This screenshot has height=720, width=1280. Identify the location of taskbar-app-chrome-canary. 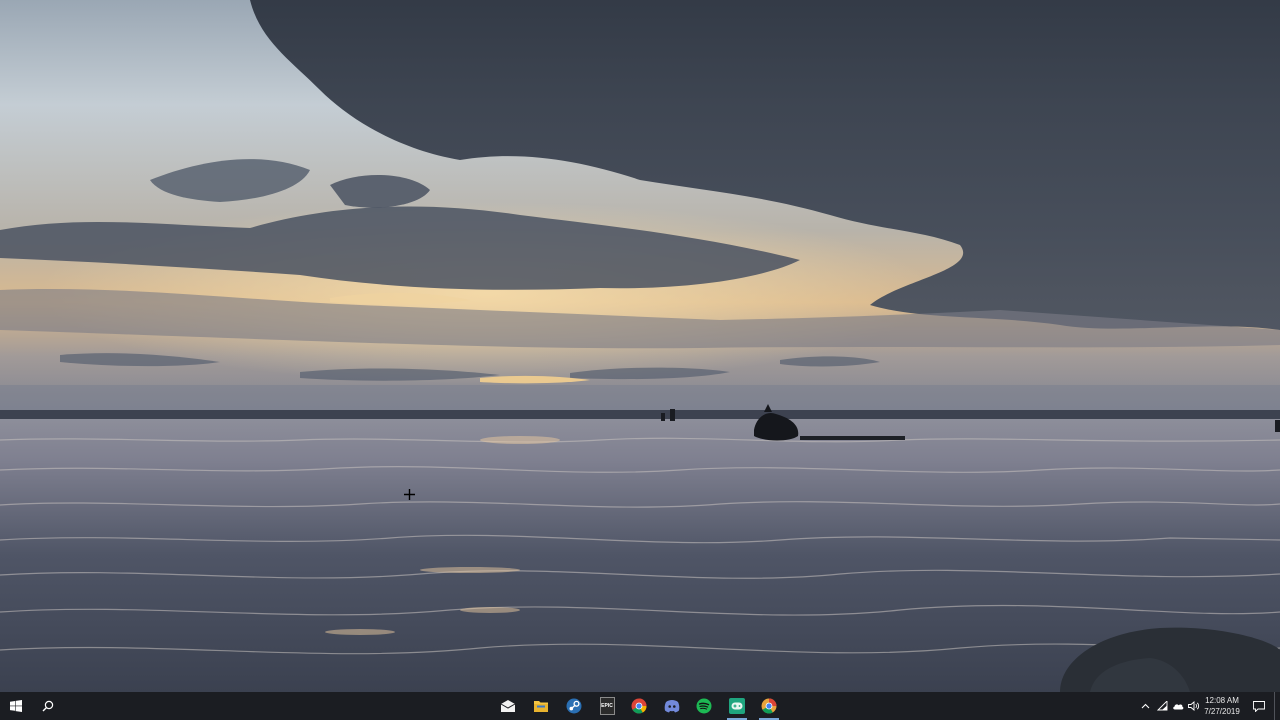
(769, 706).